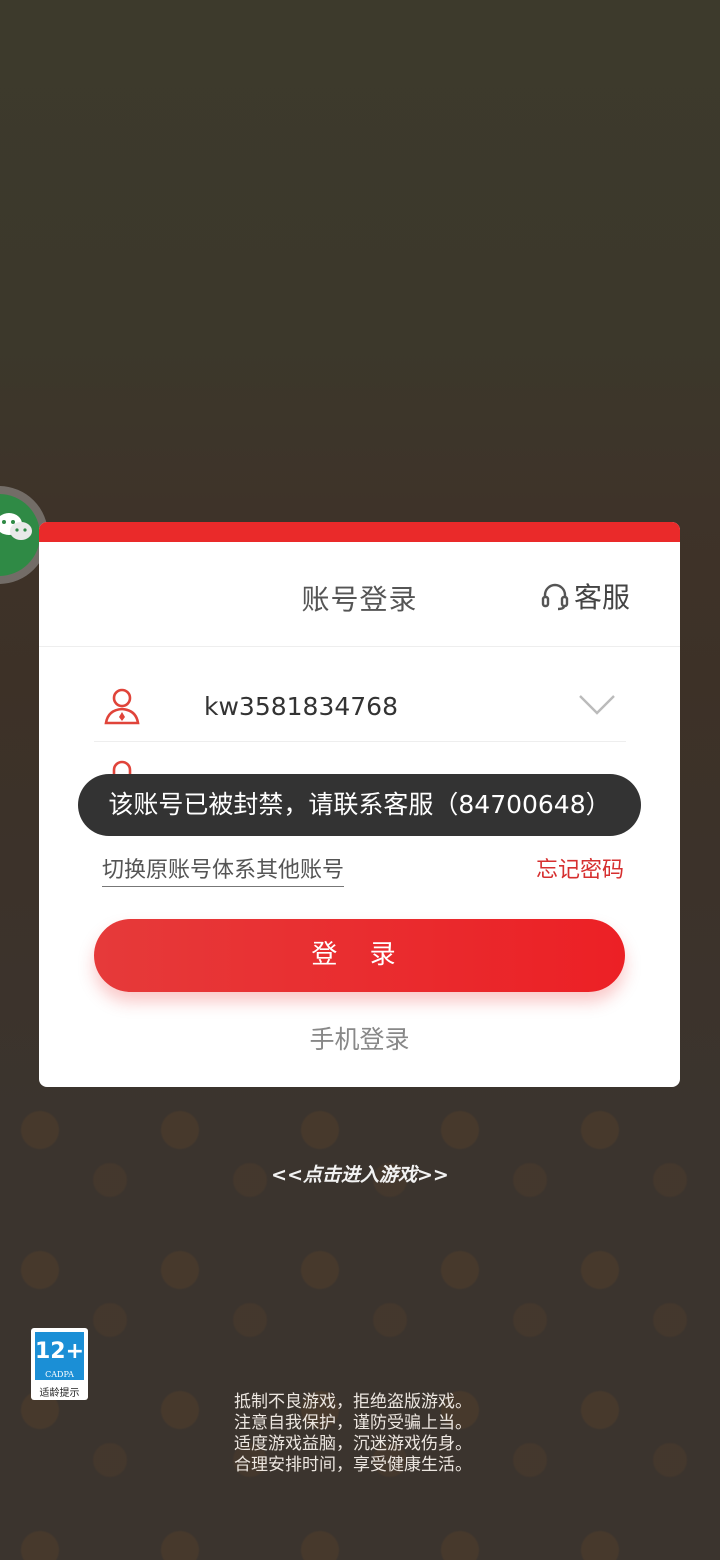 This screenshot has height=1560, width=720. What do you see at coordinates (359, 1038) in the screenshot?
I see `phone-login-link: 手机登录` at bounding box center [359, 1038].